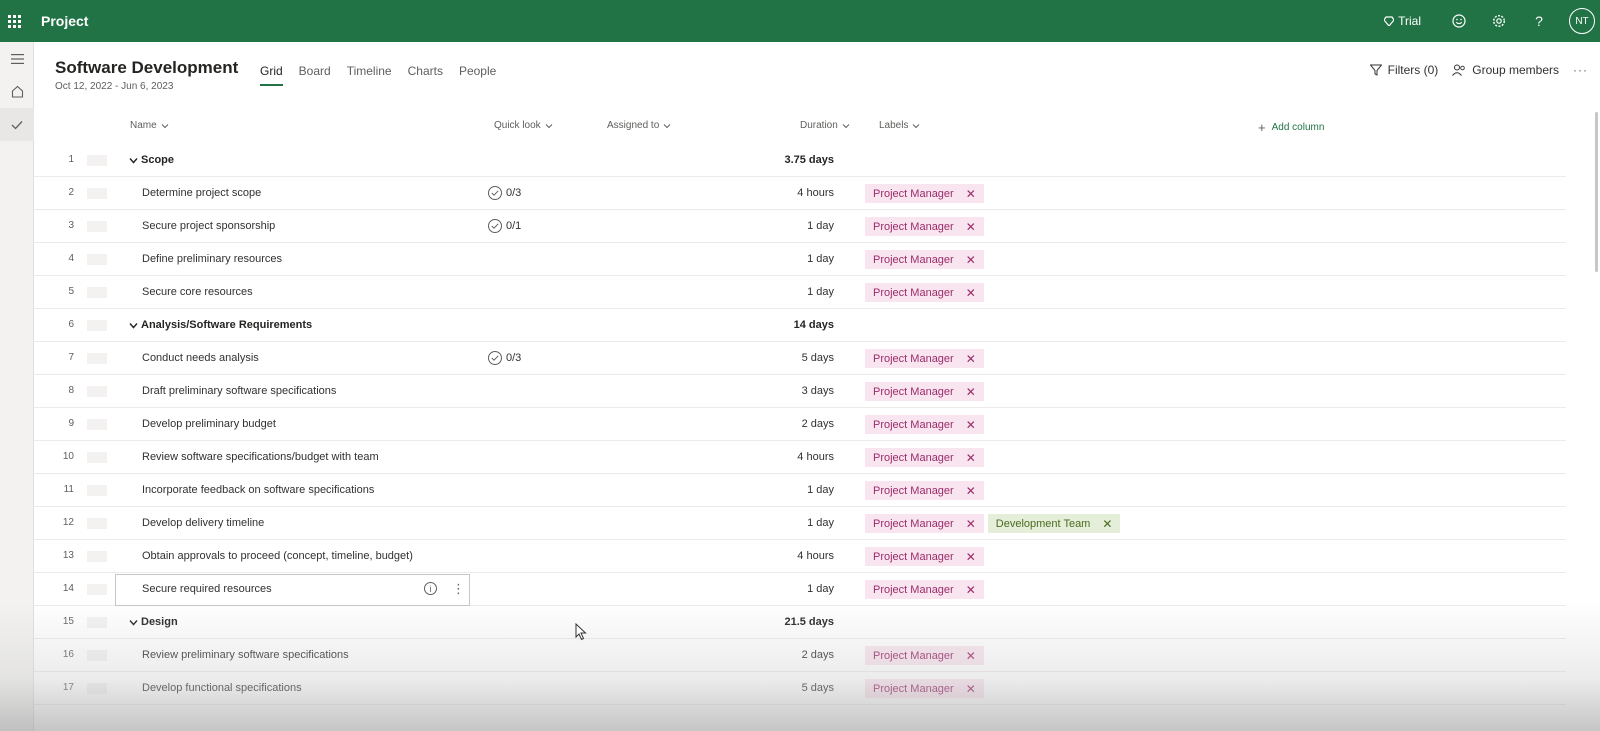 The image size is (1600, 731). Describe the element at coordinates (477, 75) in the screenshot. I see `tab-people: People` at that location.